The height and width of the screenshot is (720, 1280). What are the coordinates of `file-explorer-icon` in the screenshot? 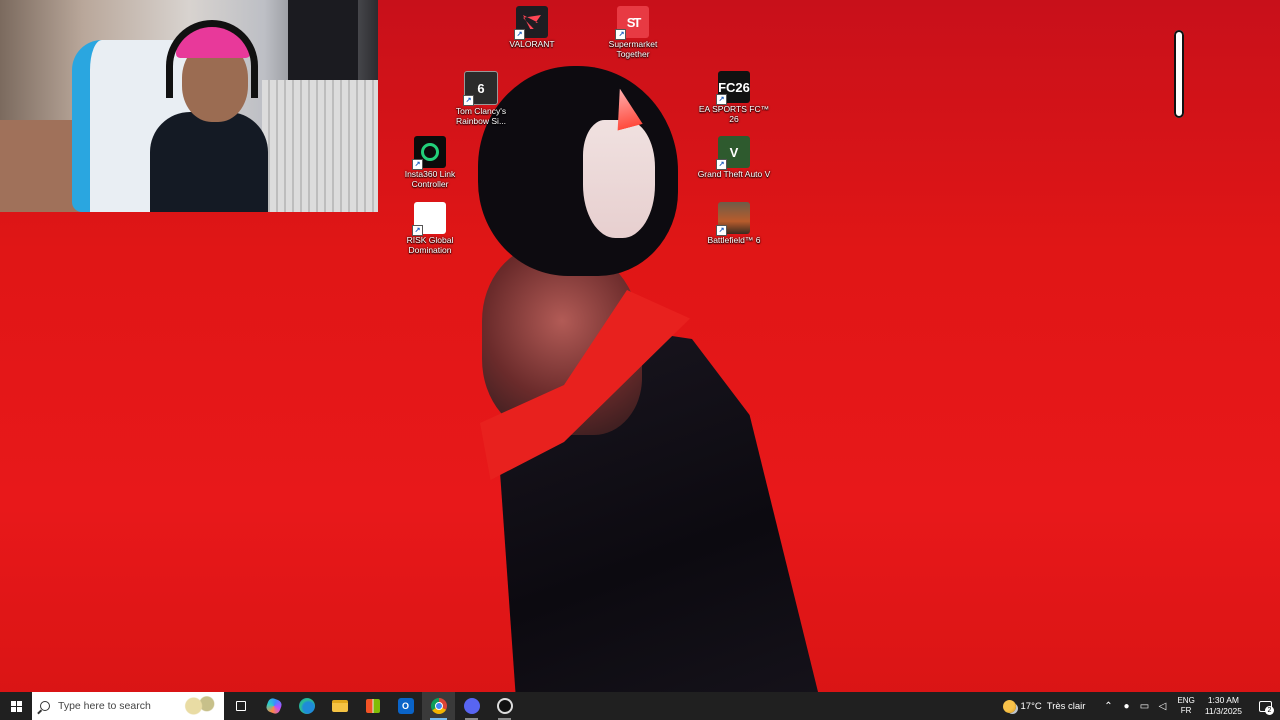 It's located at (339, 706).